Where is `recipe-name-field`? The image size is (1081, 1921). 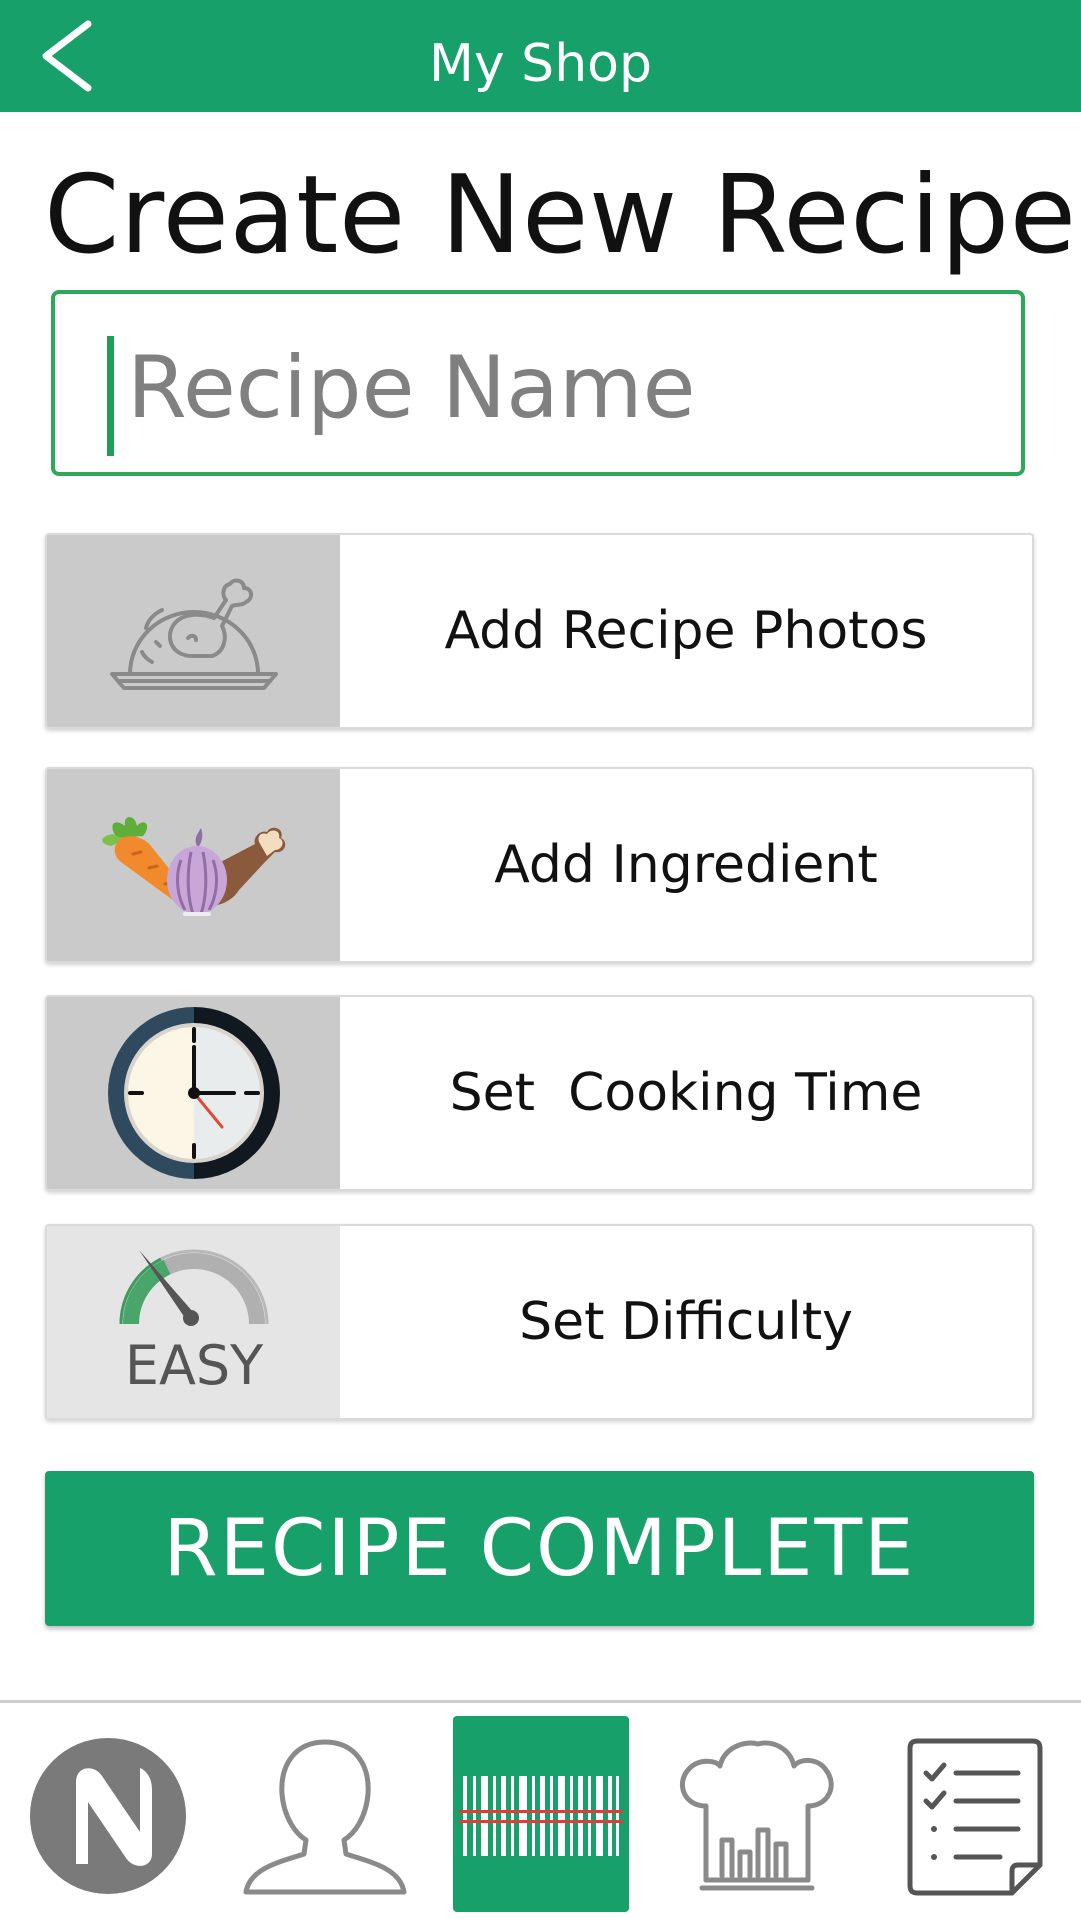
recipe-name-field is located at coordinates (538, 383).